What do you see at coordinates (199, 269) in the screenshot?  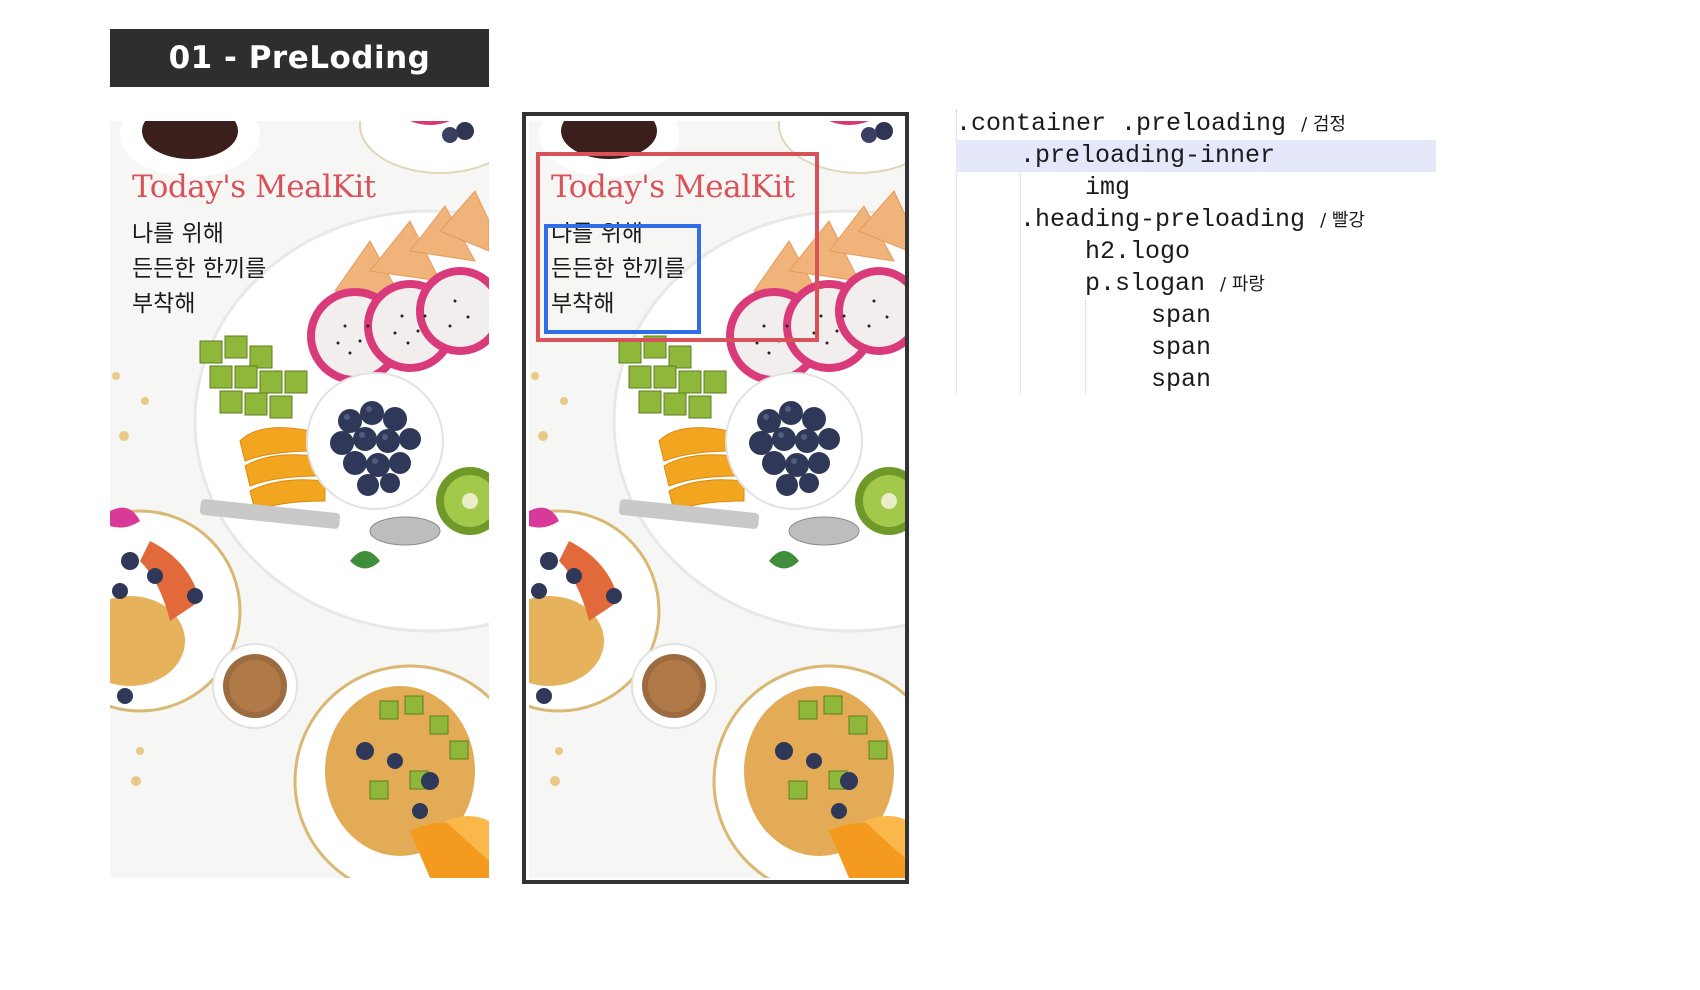 I see `slogan-line: 든든한 한끼를` at bounding box center [199, 269].